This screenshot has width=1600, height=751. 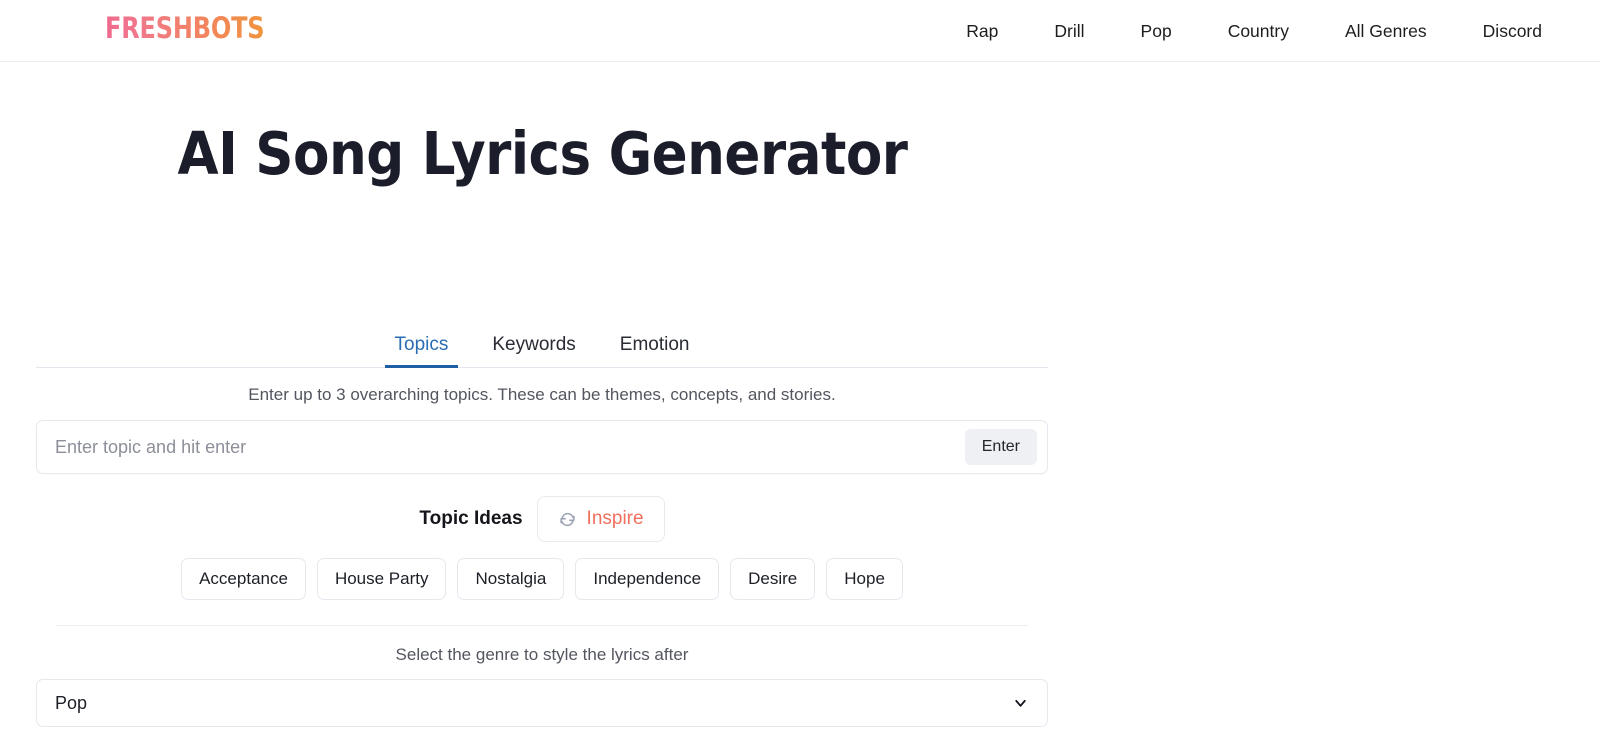 What do you see at coordinates (381, 579) in the screenshot?
I see `chip-house-party: House Party` at bounding box center [381, 579].